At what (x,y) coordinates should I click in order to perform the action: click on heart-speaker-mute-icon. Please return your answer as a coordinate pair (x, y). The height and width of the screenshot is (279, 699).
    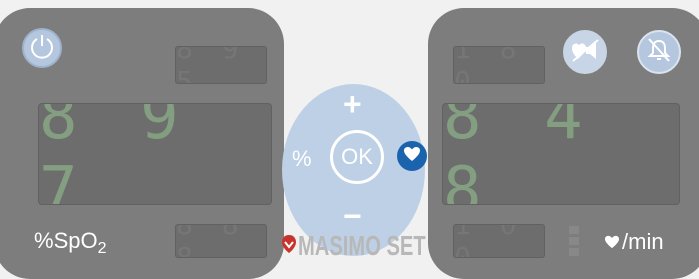
    Looking at the image, I should click on (585, 52).